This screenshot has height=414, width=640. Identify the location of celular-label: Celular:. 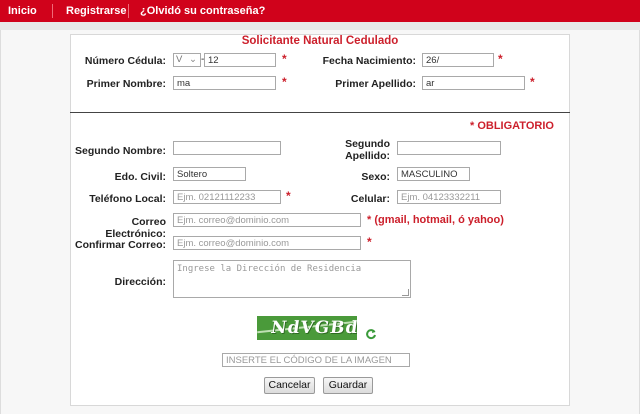
(370, 199).